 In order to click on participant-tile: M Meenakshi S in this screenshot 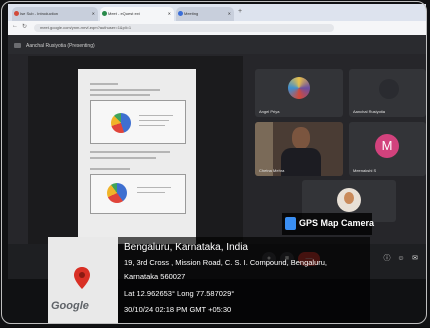, I will do `click(387, 149)`.